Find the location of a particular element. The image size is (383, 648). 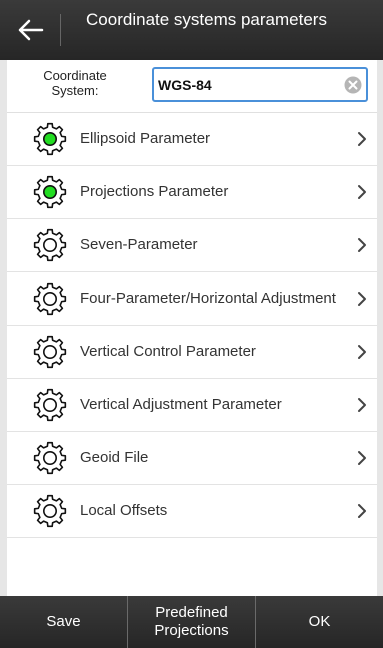

menu-item: Ellipsoid Parameter is located at coordinates (192, 139).